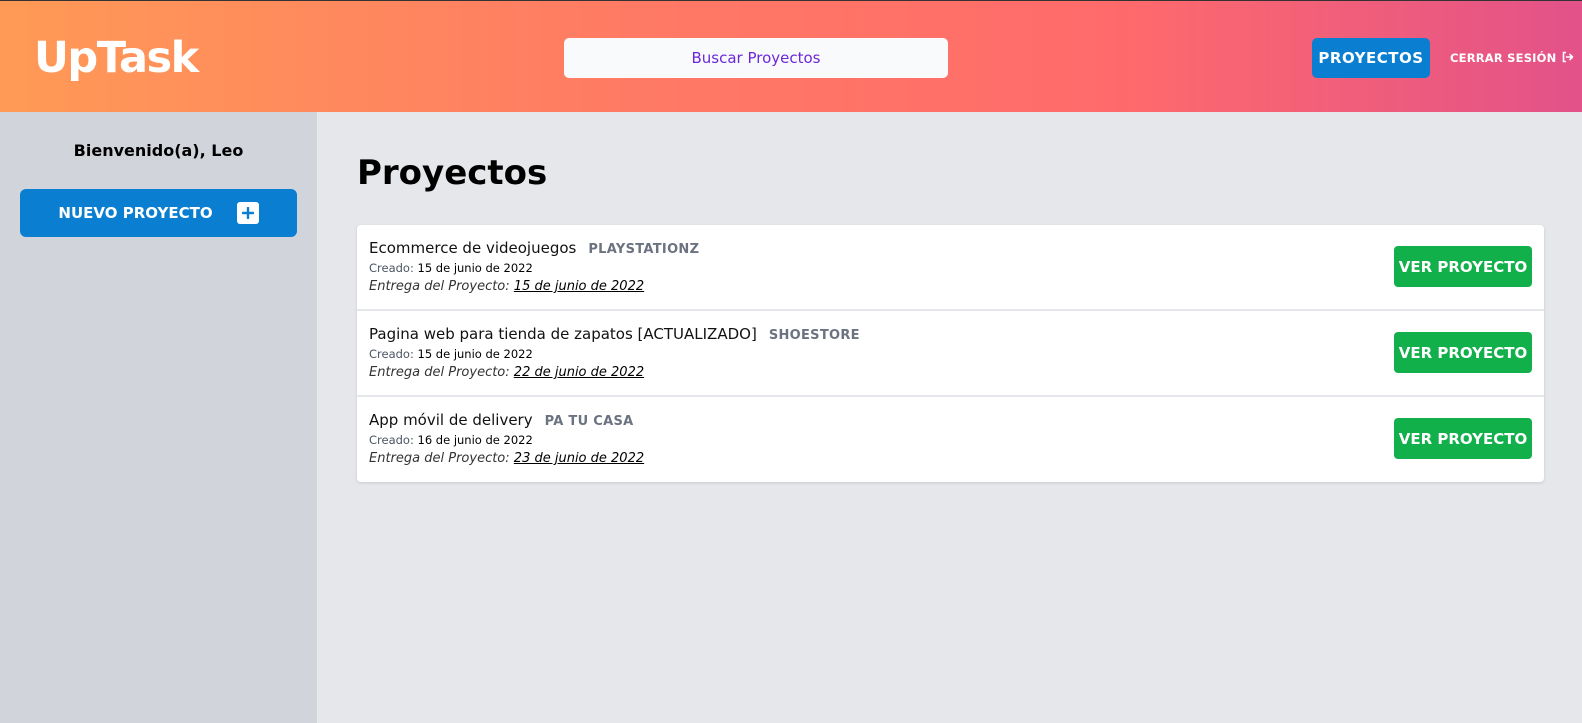  Describe the element at coordinates (579, 458) in the screenshot. I see `due-date: 23 de junio de 2022` at that location.